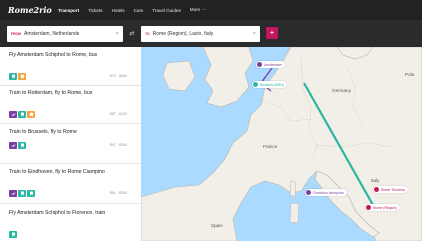  What do you see at coordinates (118, 145) in the screenshot?
I see `route-price: $97 - $594` at bounding box center [118, 145].